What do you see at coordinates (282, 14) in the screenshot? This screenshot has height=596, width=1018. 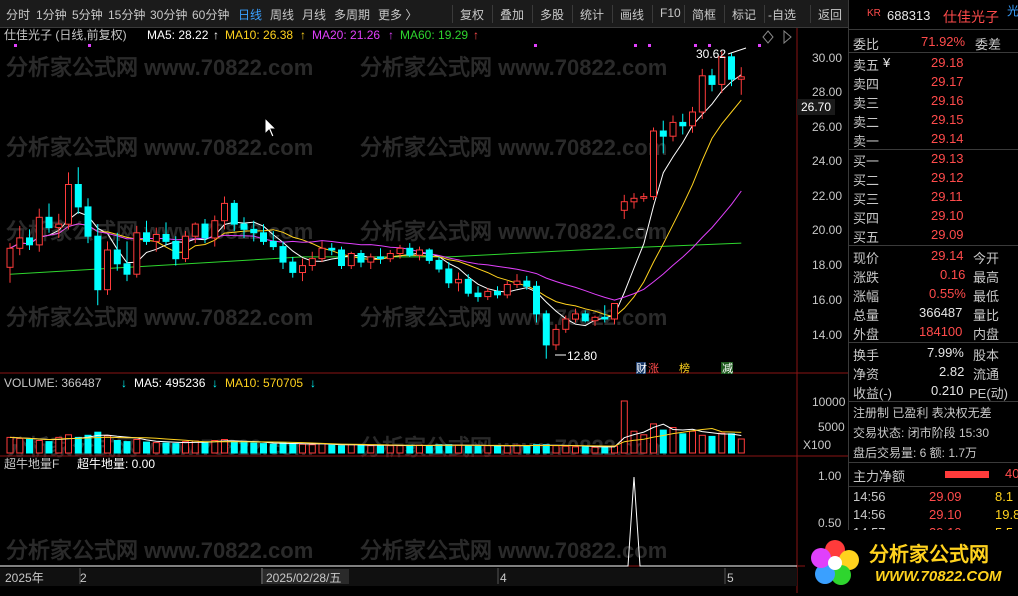 I see `period-tab-weekly: 周线` at bounding box center [282, 14].